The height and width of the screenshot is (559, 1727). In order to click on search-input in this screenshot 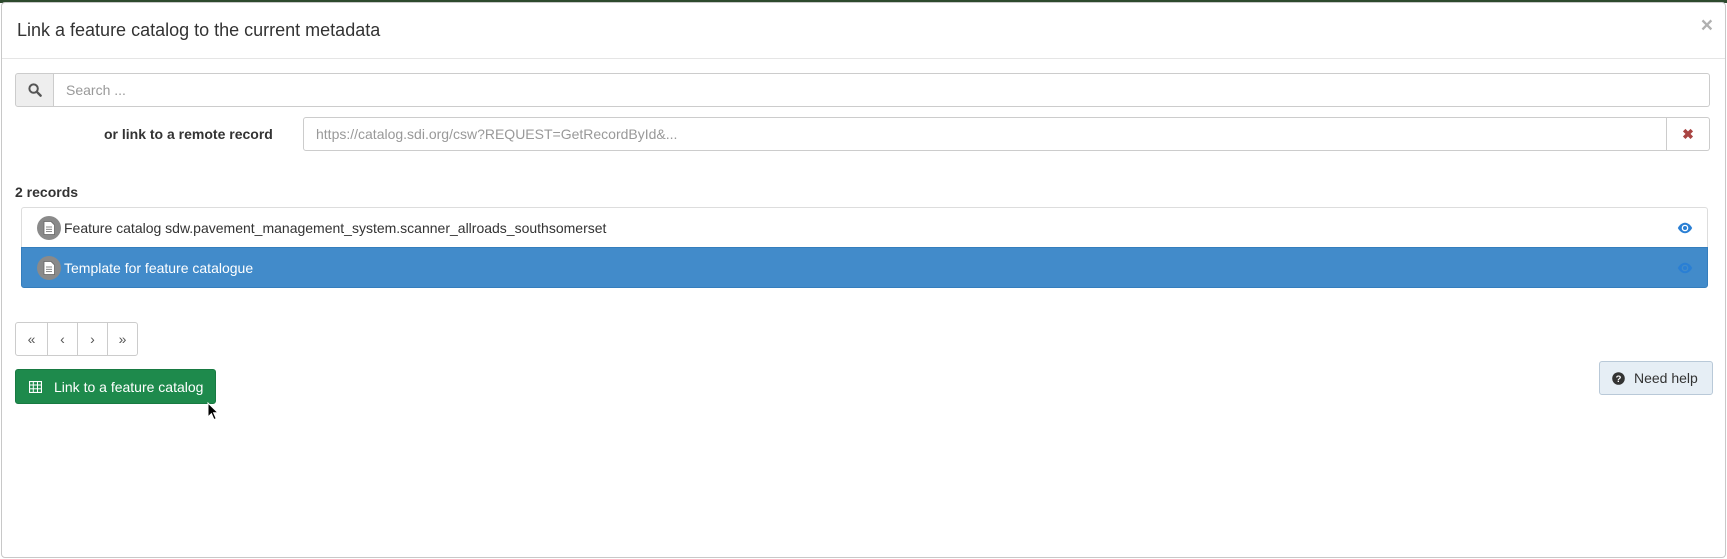, I will do `click(882, 90)`.